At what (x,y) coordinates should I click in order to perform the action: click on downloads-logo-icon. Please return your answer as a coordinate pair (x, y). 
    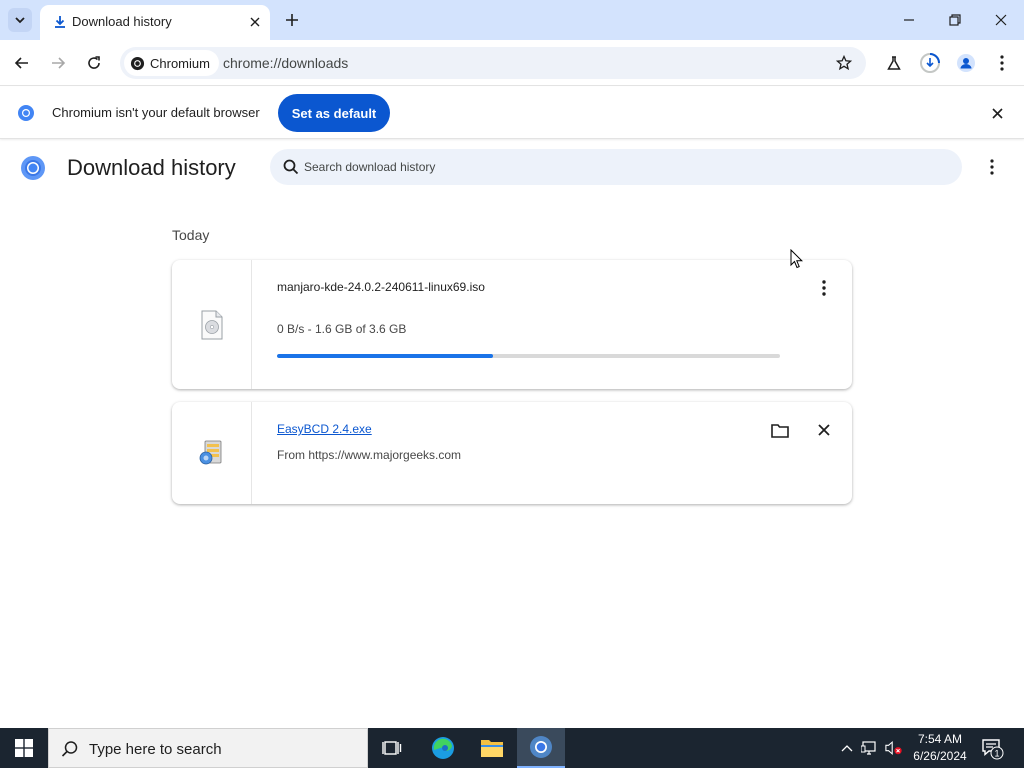
    Looking at the image, I should click on (33, 168).